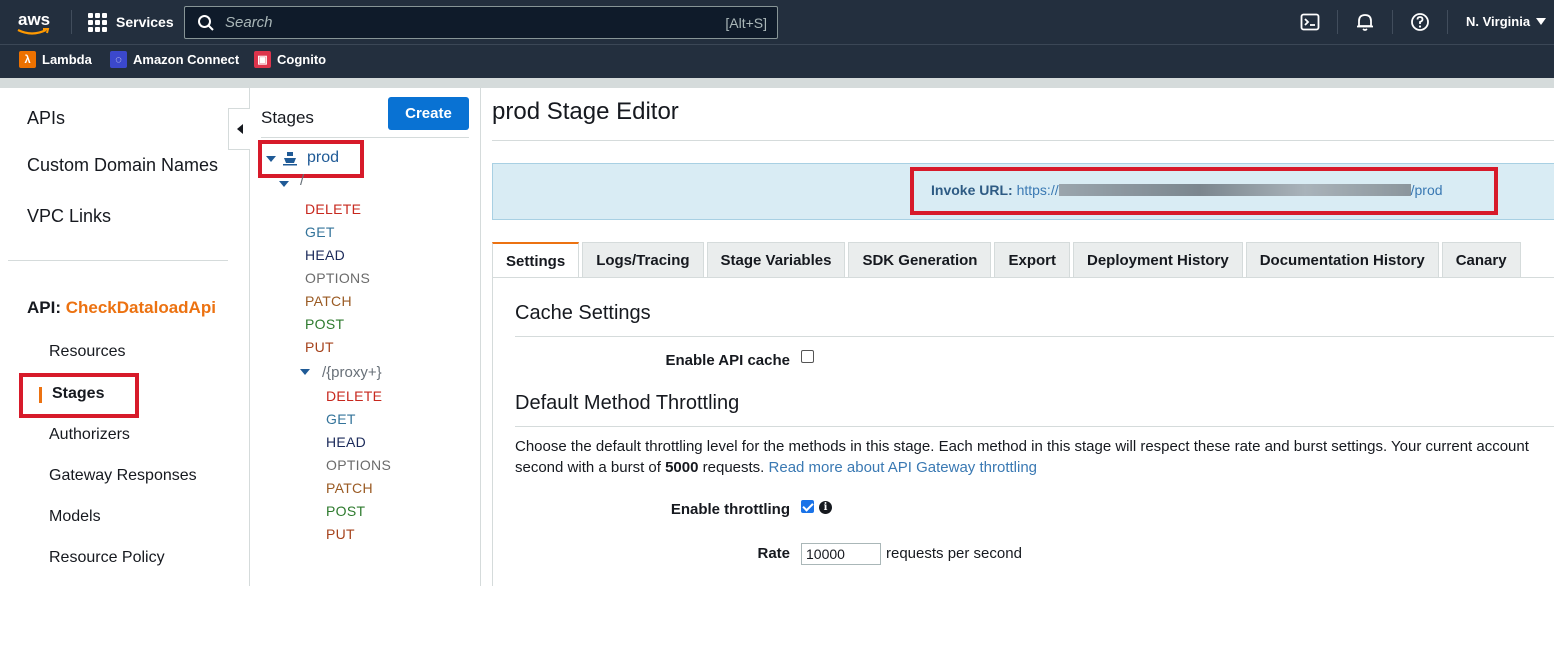 This screenshot has height=655, width=1554. Describe the element at coordinates (746, 22) in the screenshot. I see `search-shortcut: [Alt+S]` at that location.